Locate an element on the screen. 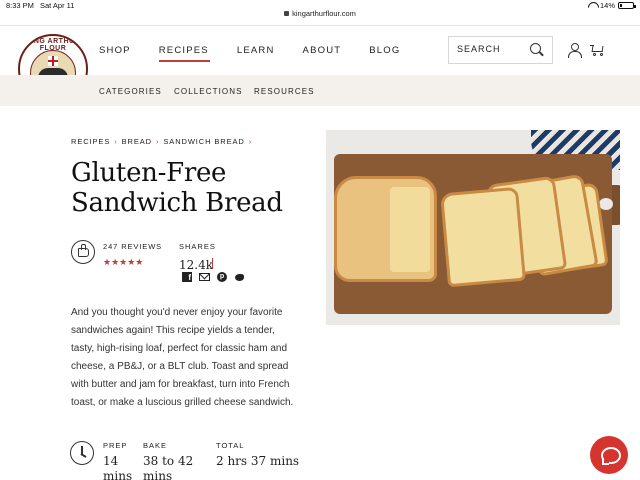  share-icons: f p is located at coordinates (213, 277).